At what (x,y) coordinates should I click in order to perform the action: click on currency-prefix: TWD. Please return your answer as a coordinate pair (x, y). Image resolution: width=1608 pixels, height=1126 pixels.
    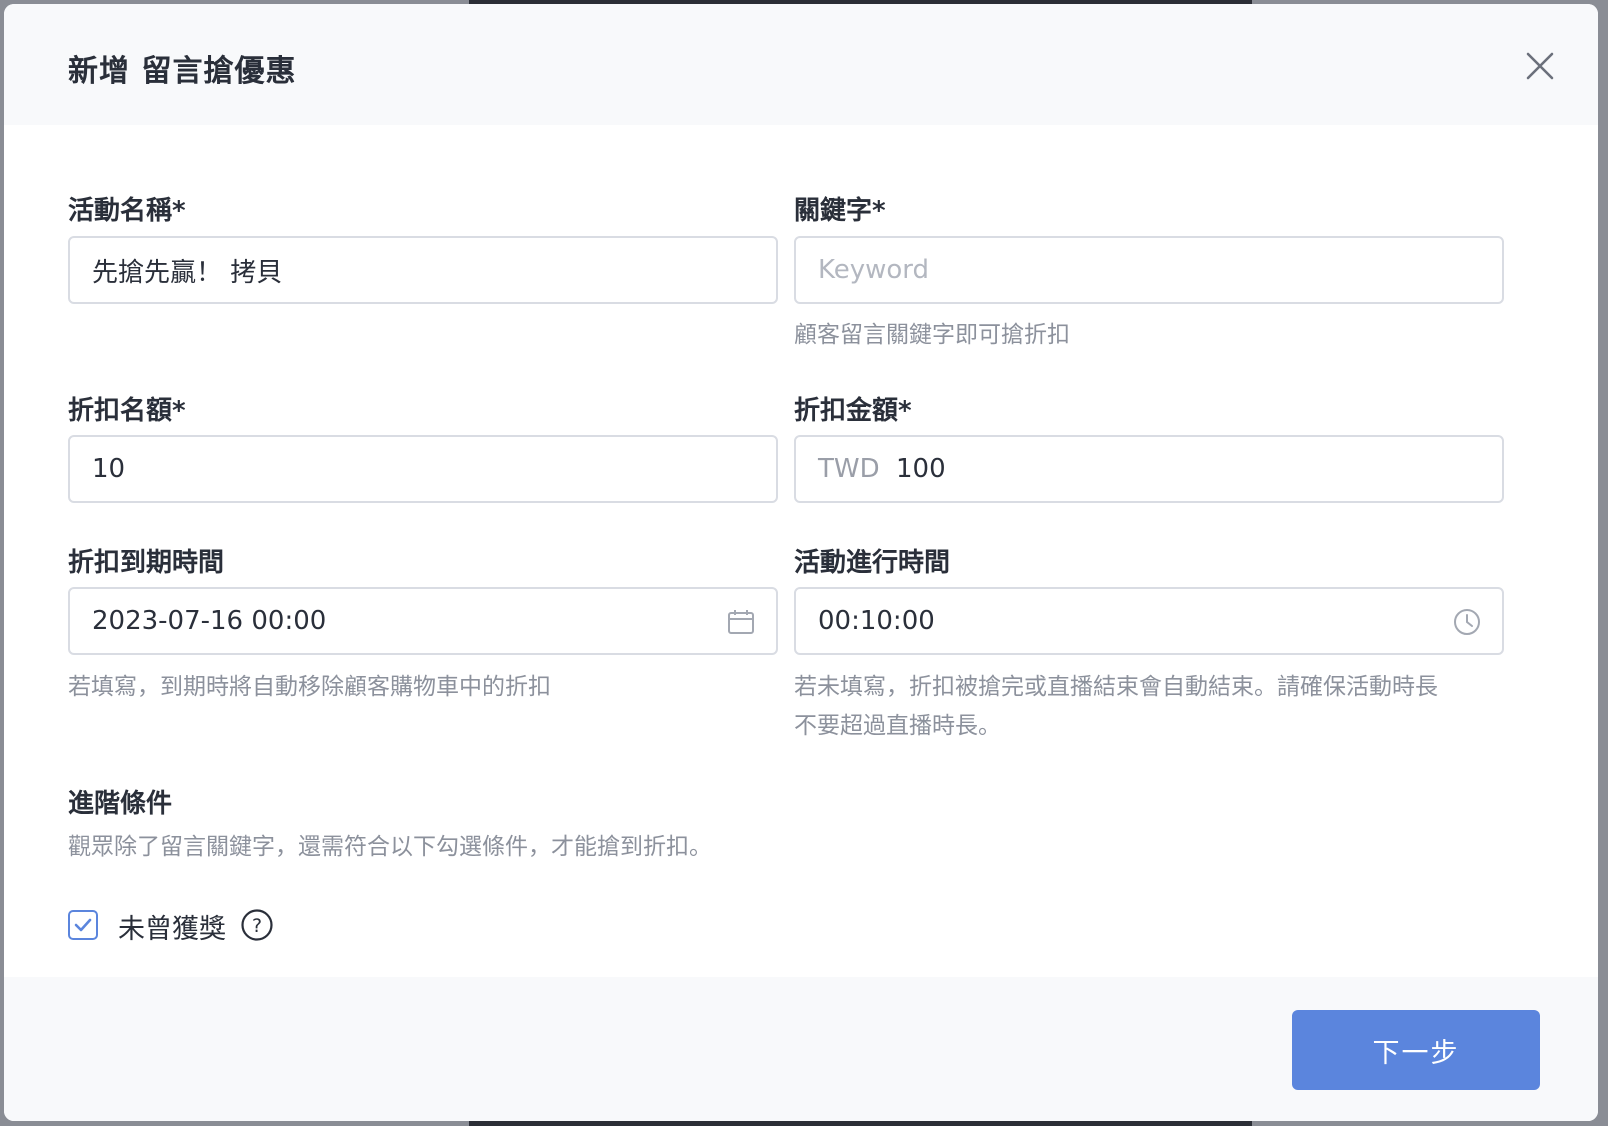
    Looking at the image, I should click on (849, 469).